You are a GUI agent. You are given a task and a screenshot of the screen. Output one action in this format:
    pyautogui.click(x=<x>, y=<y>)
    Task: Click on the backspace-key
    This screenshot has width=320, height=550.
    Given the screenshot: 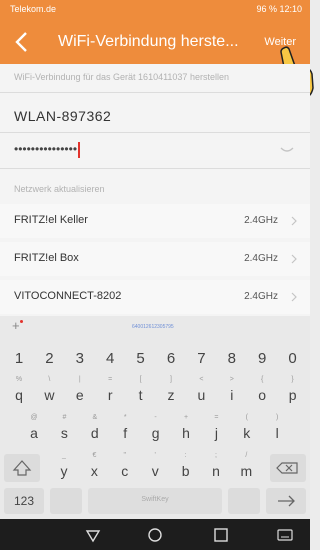 What is the action you would take?
    pyautogui.click(x=288, y=468)
    